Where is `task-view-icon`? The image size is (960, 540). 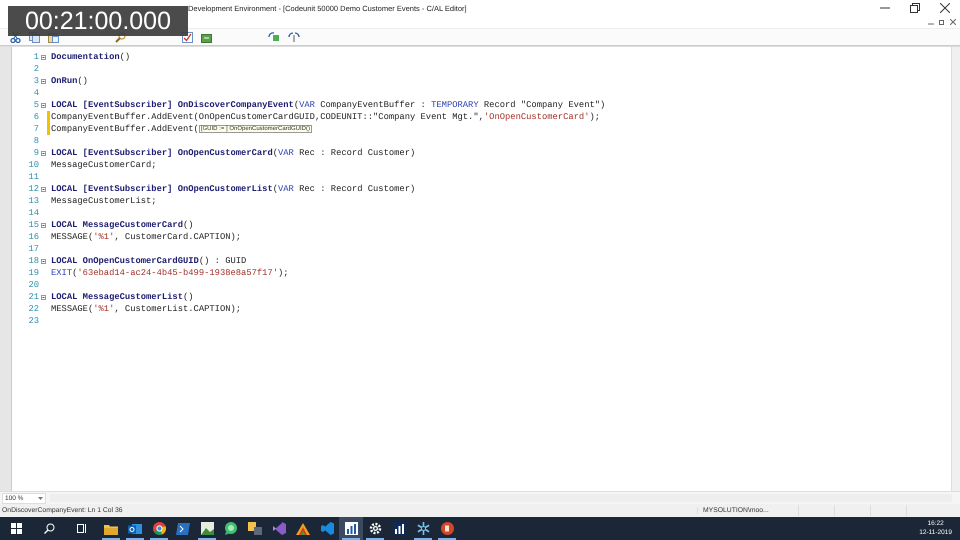 task-view-icon is located at coordinates (82, 528).